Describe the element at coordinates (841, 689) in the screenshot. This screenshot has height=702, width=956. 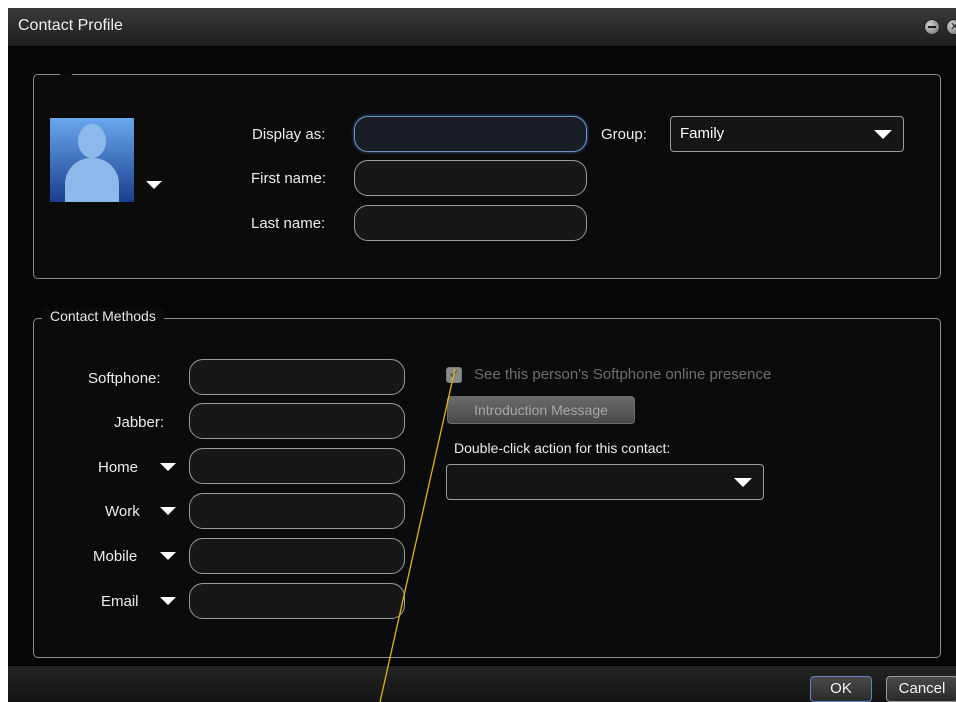
I see `ok-button: OK` at that location.